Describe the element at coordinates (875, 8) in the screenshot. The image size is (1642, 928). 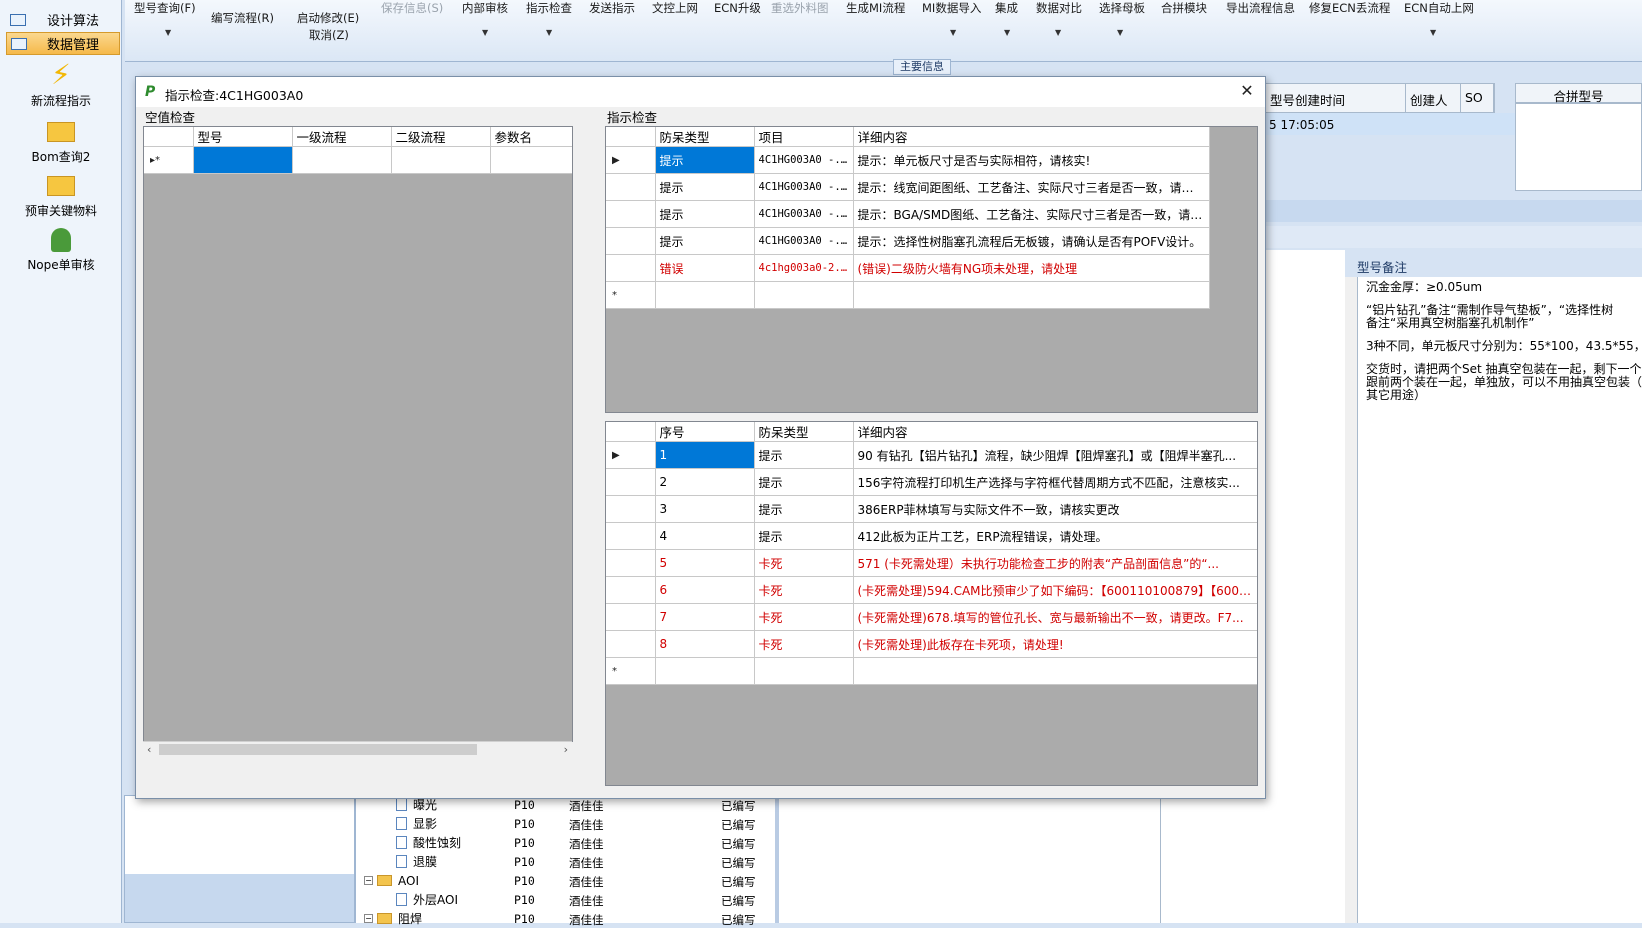
I see `toolbar-generate-mi-flow: 生成MI流程` at that location.